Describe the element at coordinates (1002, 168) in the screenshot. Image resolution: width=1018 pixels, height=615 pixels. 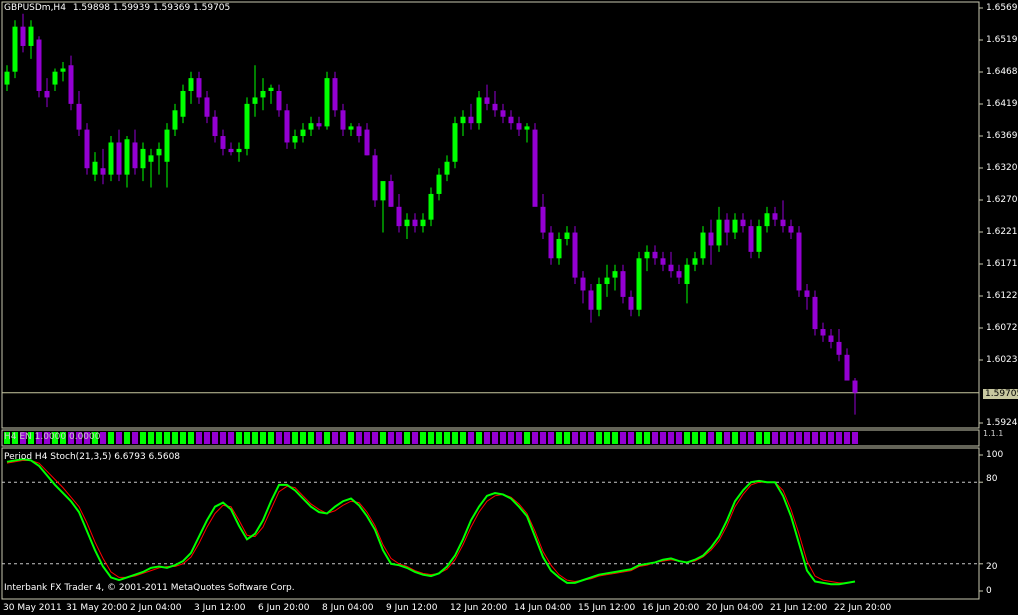
I see `price-tick: 1.63200` at that location.